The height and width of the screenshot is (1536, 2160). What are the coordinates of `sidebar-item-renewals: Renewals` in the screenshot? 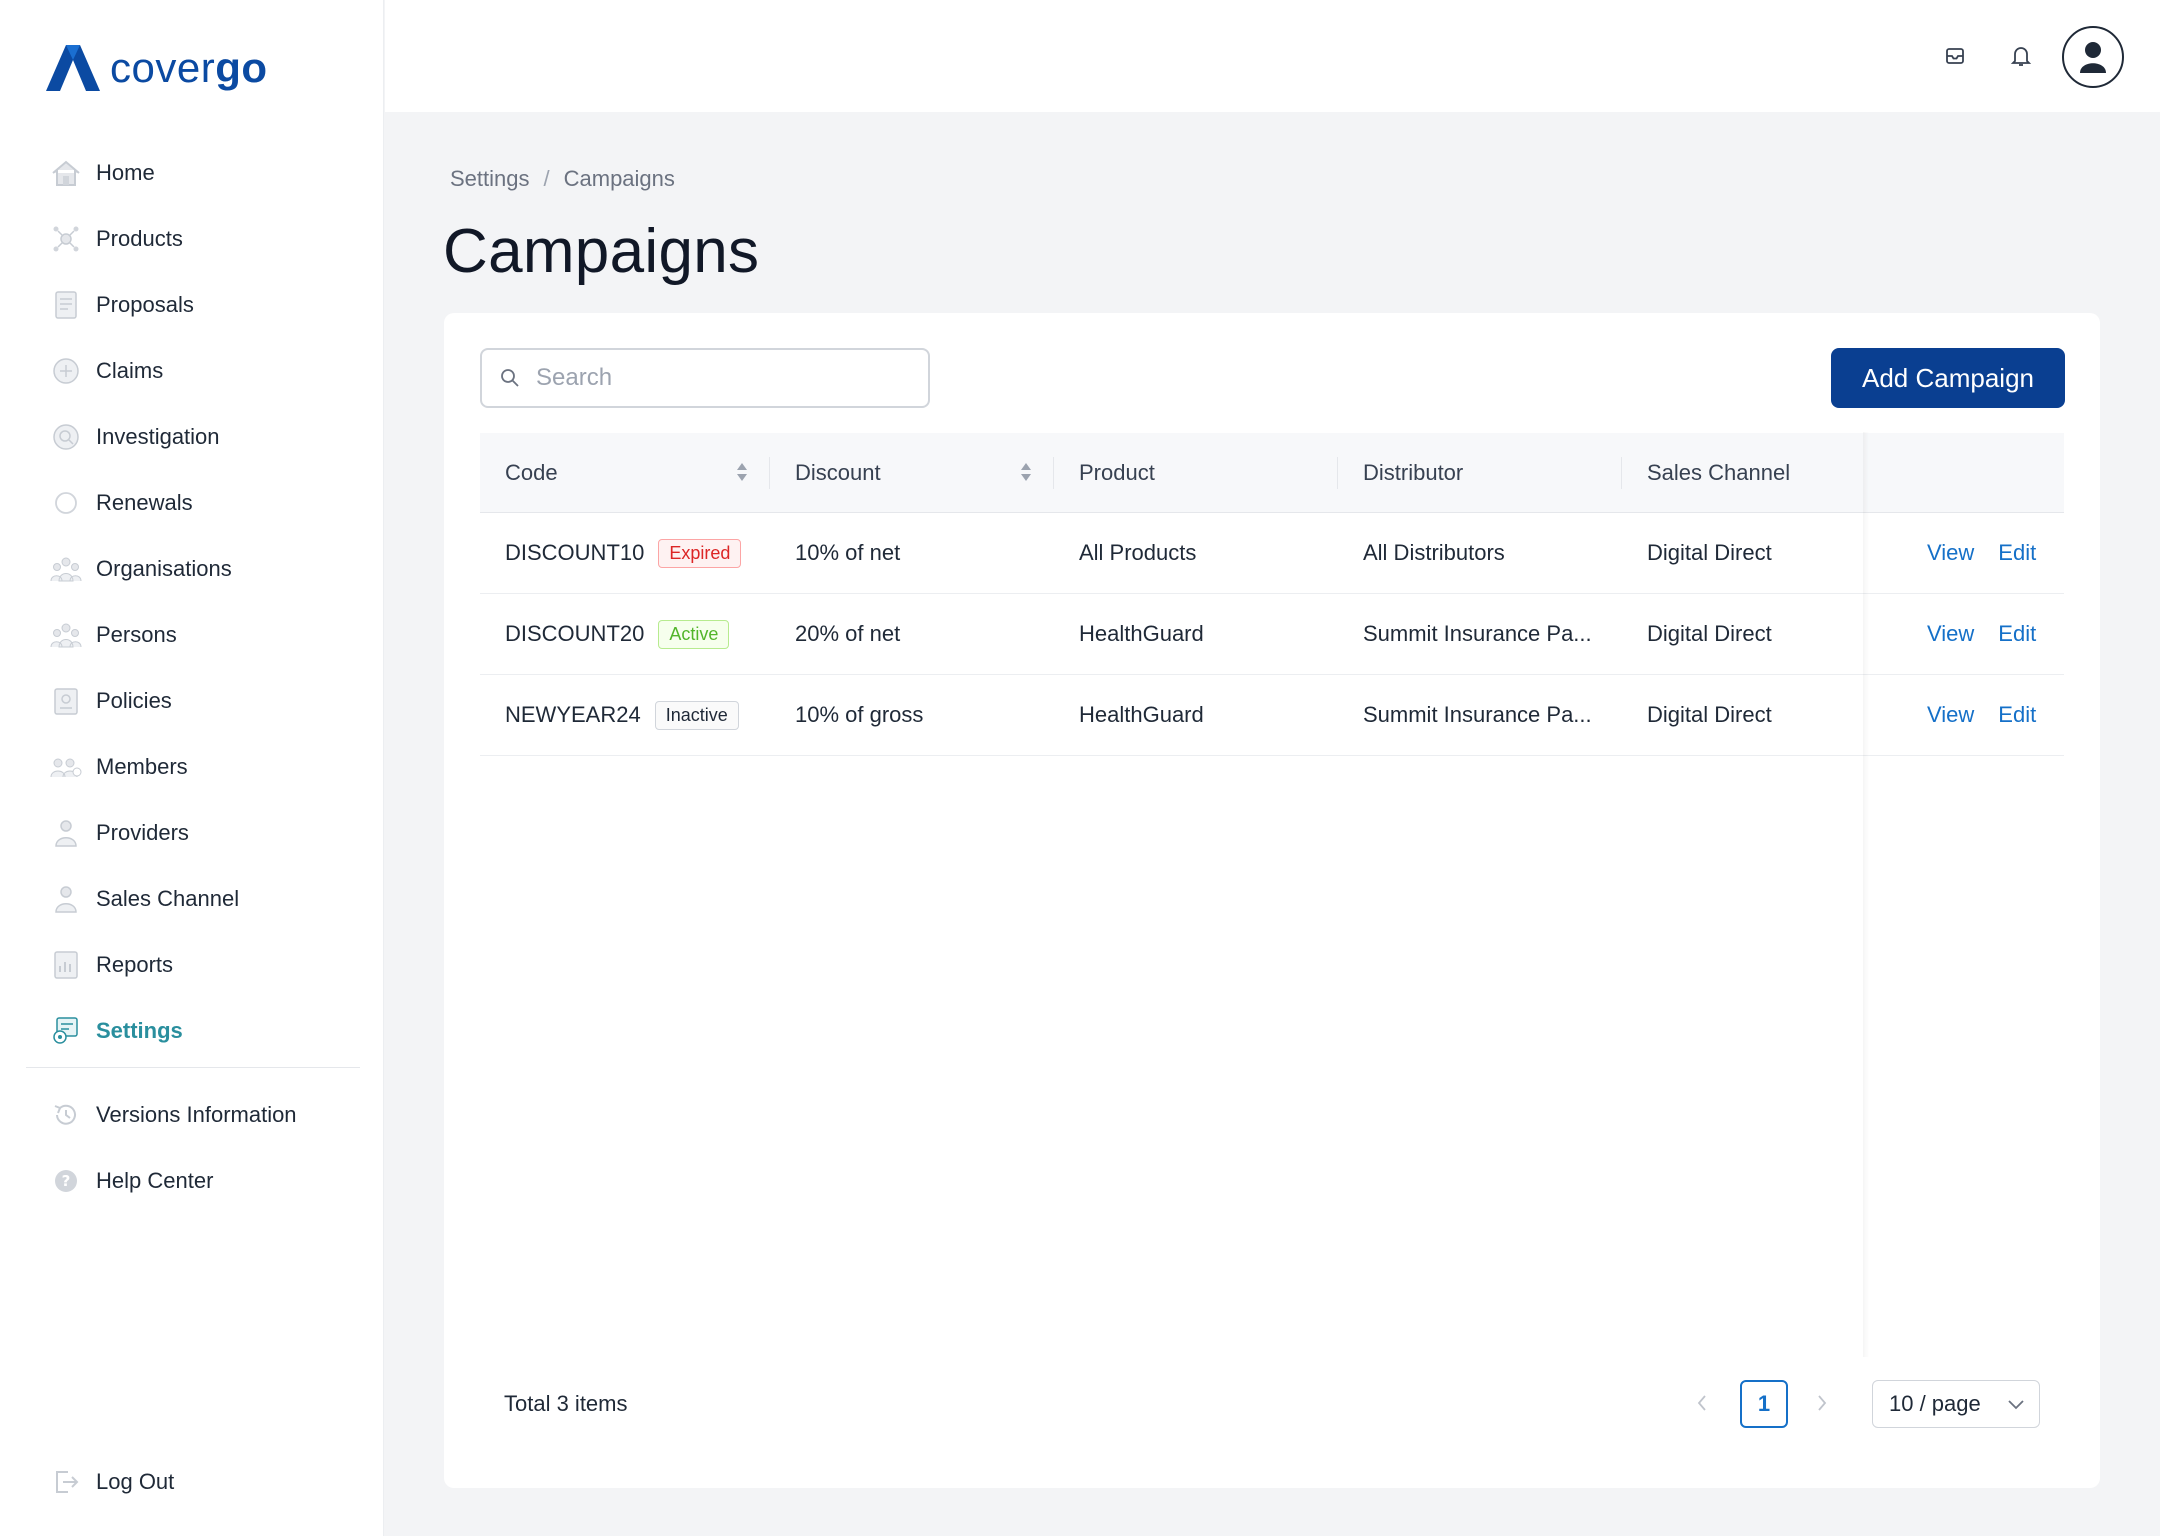 It's located at (192, 503).